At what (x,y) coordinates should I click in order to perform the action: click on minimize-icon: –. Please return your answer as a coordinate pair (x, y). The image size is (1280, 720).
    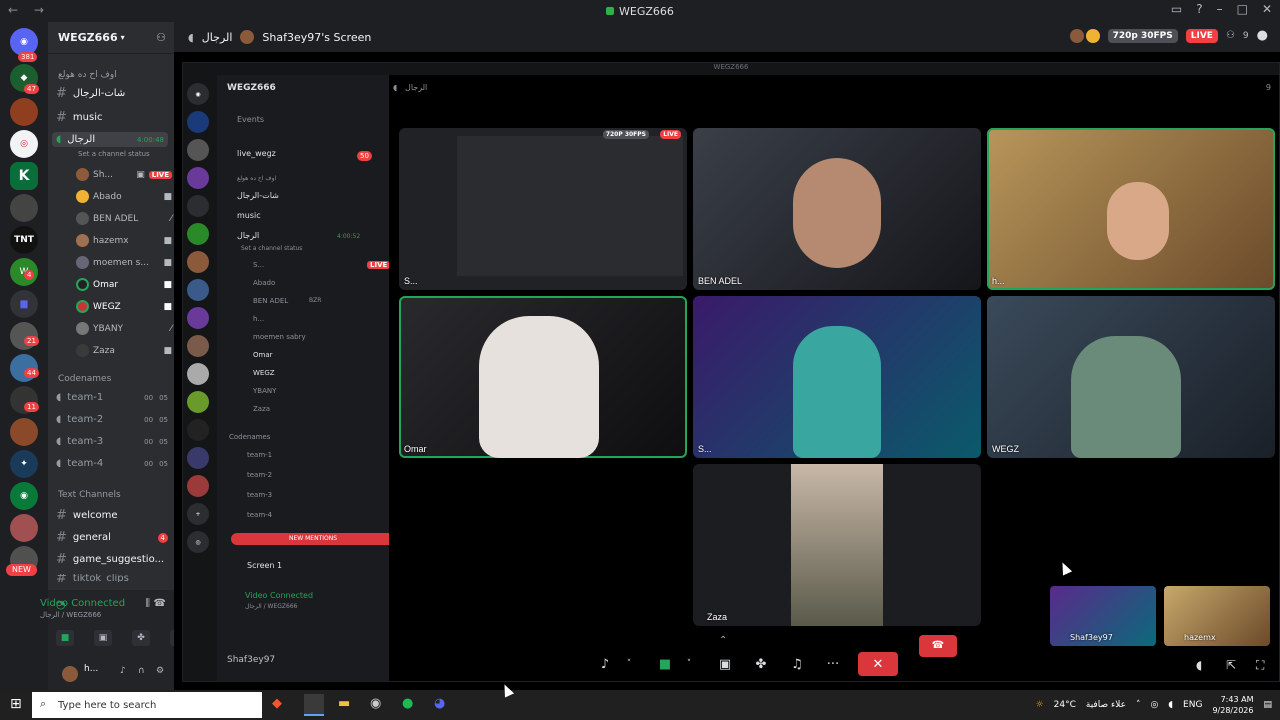
    Looking at the image, I should click on (1220, 9).